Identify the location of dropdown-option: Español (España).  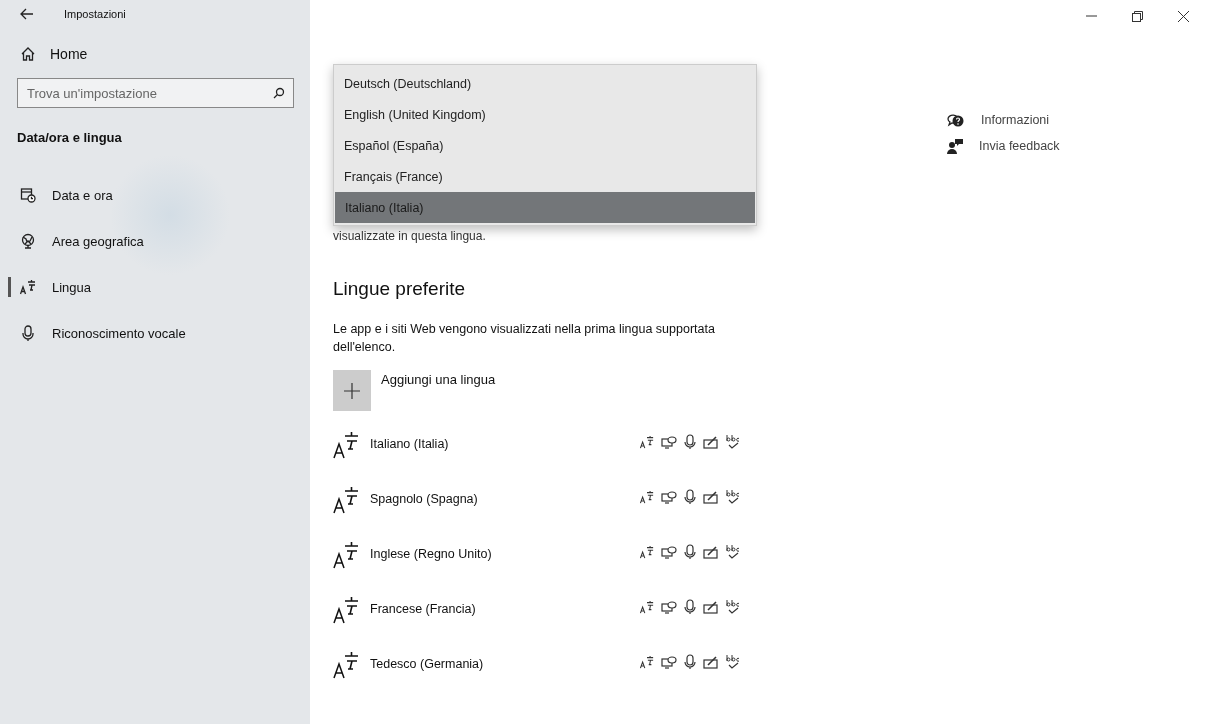
(545, 145).